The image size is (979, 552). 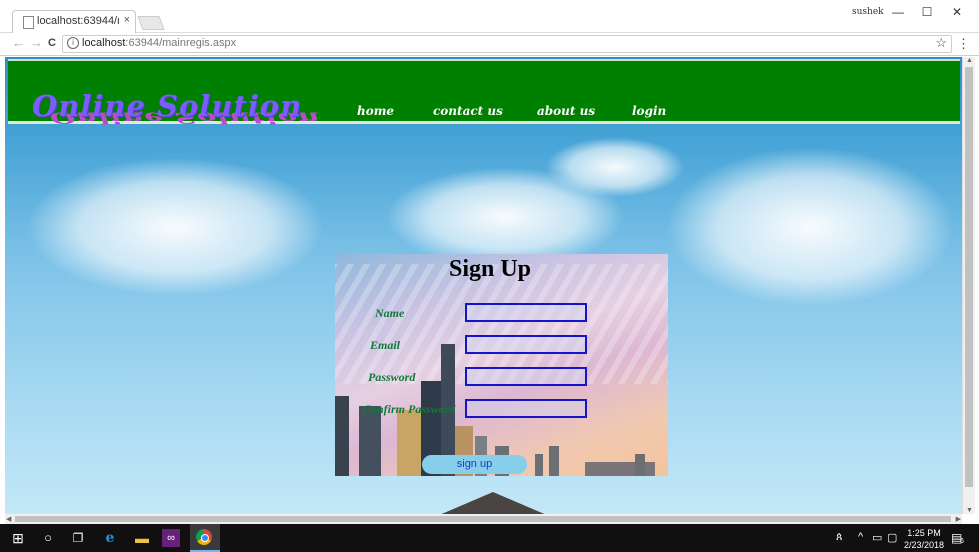 What do you see at coordinates (860, 537) in the screenshot?
I see `chevron-up-icon: ^` at bounding box center [860, 537].